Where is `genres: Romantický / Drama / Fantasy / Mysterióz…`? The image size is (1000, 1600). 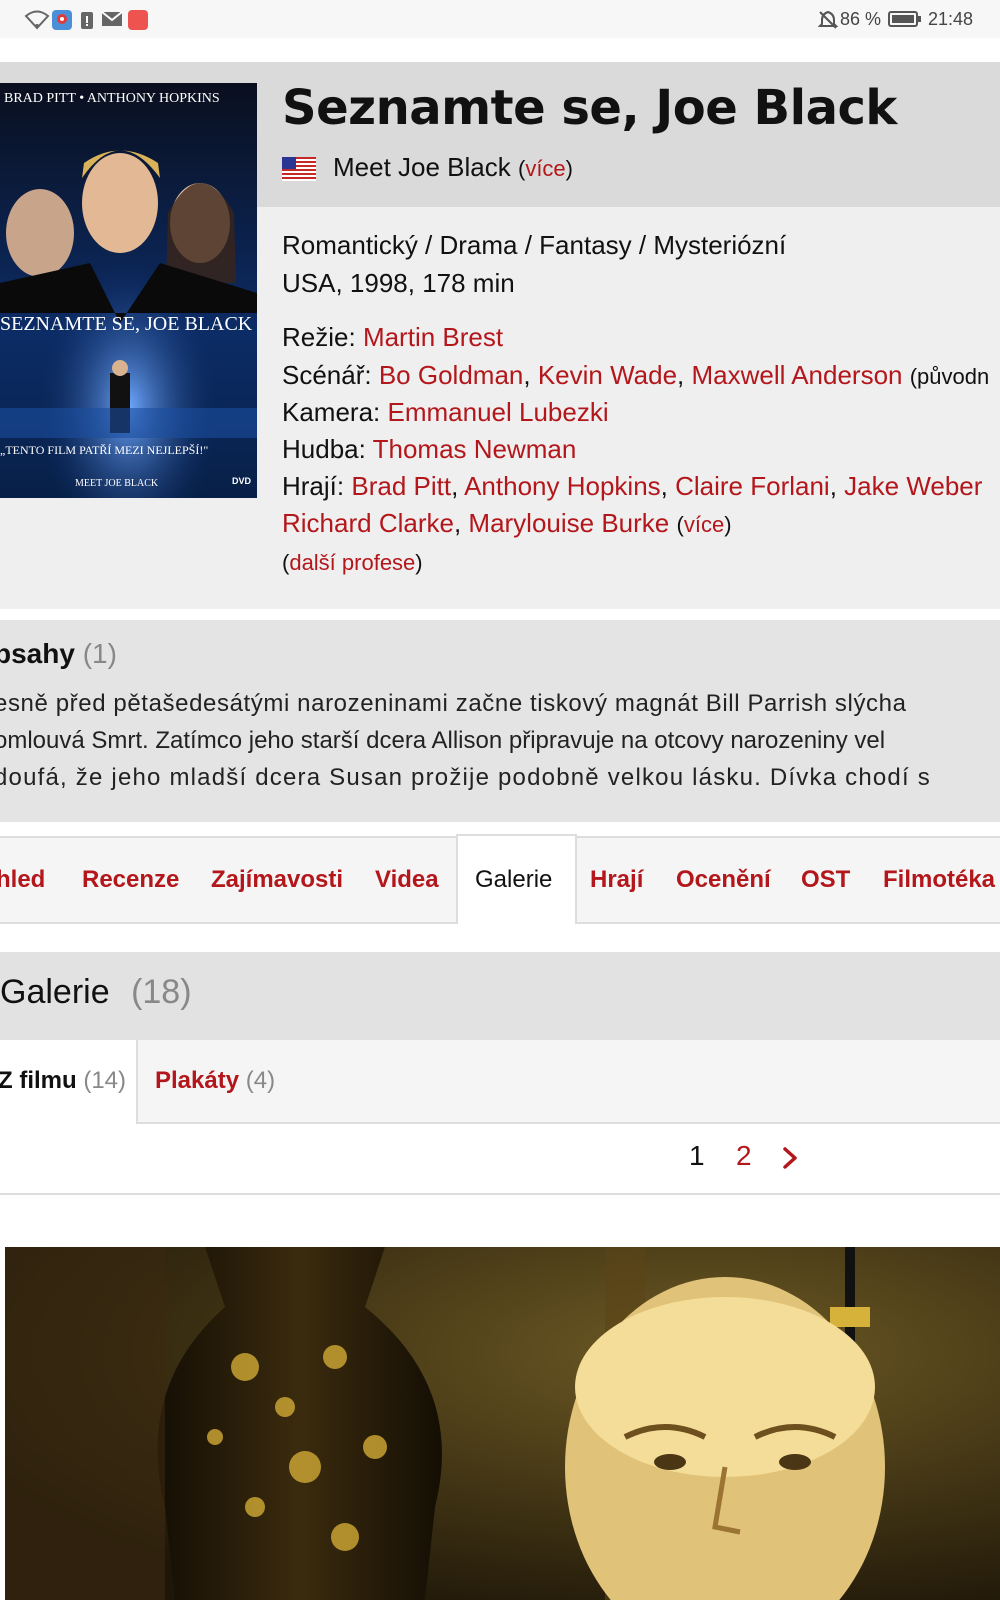
genres: Romantický / Drama / Fantasy / Mysterióz… is located at coordinates (534, 245).